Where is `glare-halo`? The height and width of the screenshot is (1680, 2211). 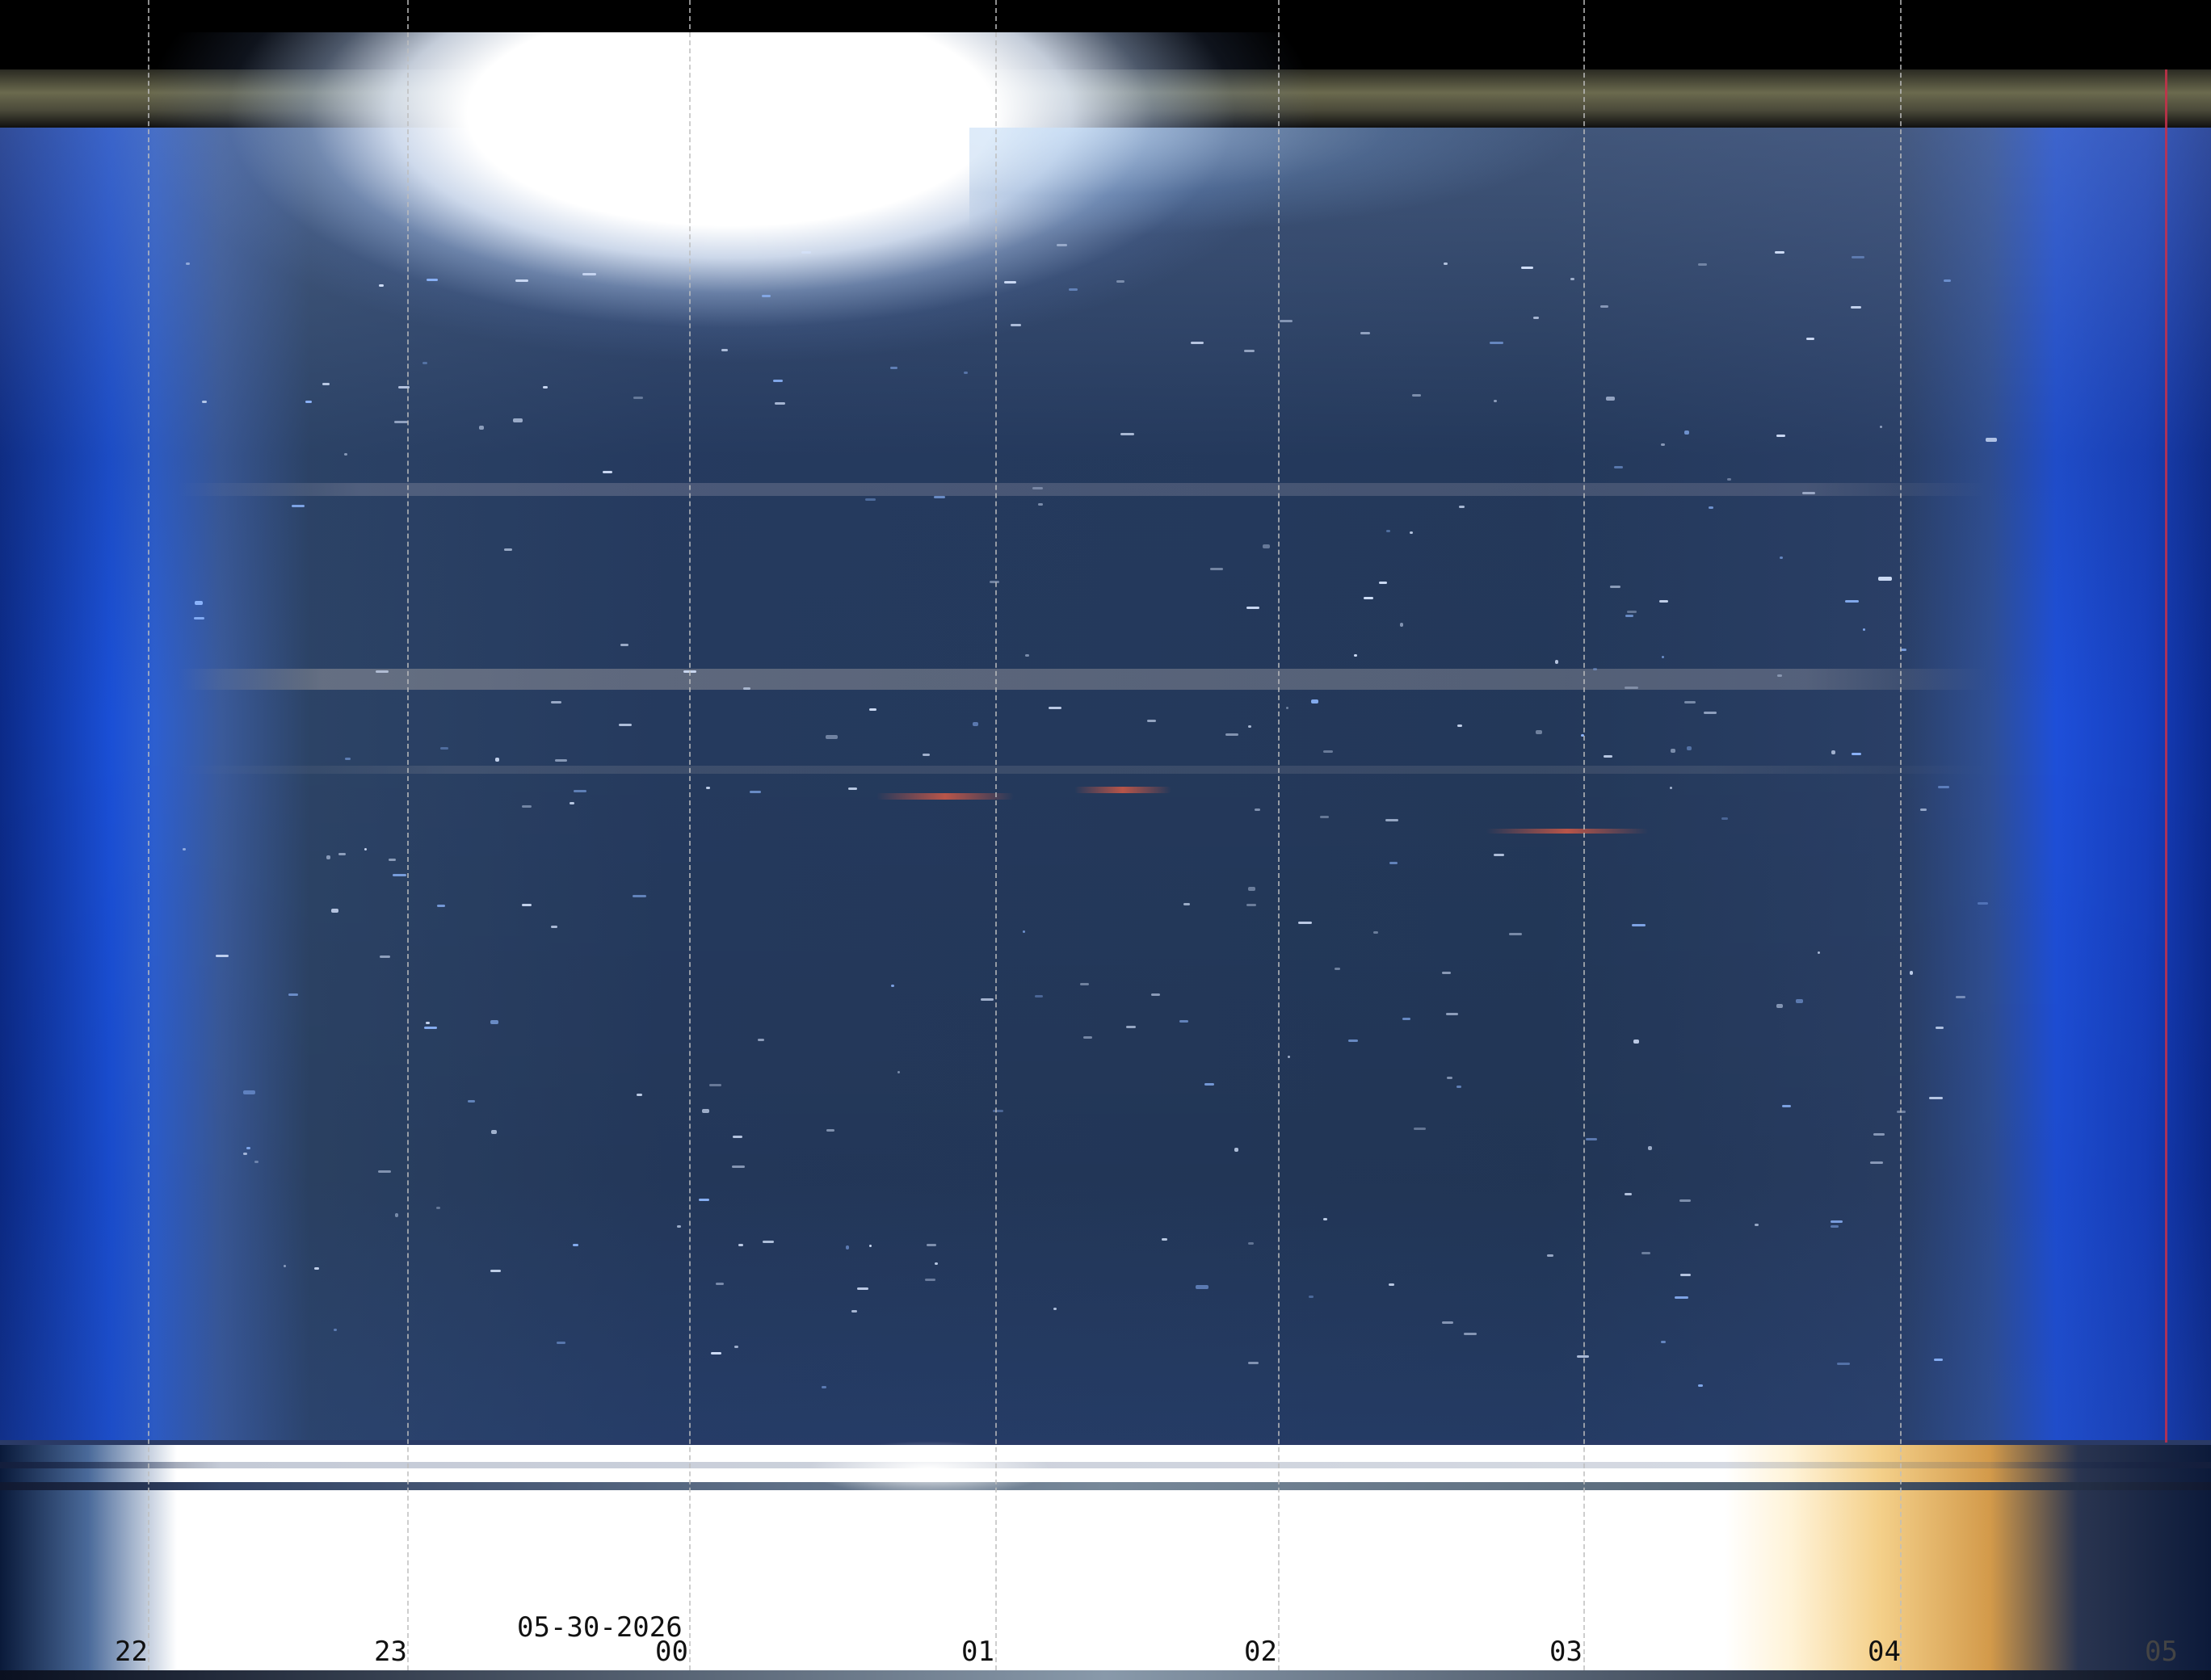
glare-halo is located at coordinates (1495, 241).